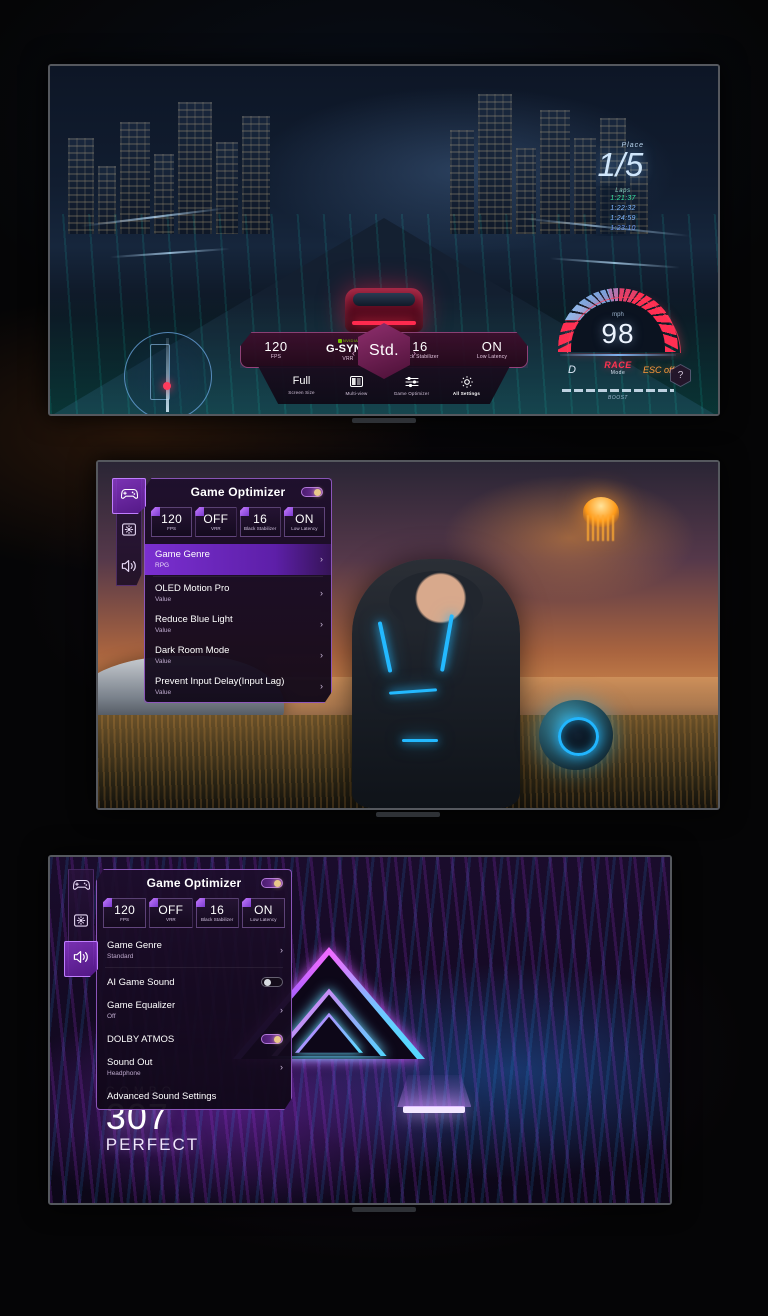 Image resolution: width=768 pixels, height=1316 pixels. Describe the element at coordinates (434, 1110) in the screenshot. I see `rhythm-note-pad` at that location.